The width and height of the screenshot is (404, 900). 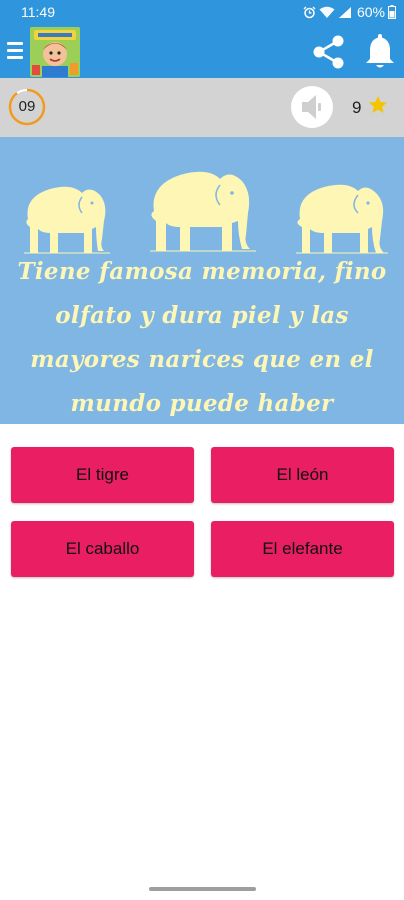 I want to click on star-icon, so click(x=378, y=104).